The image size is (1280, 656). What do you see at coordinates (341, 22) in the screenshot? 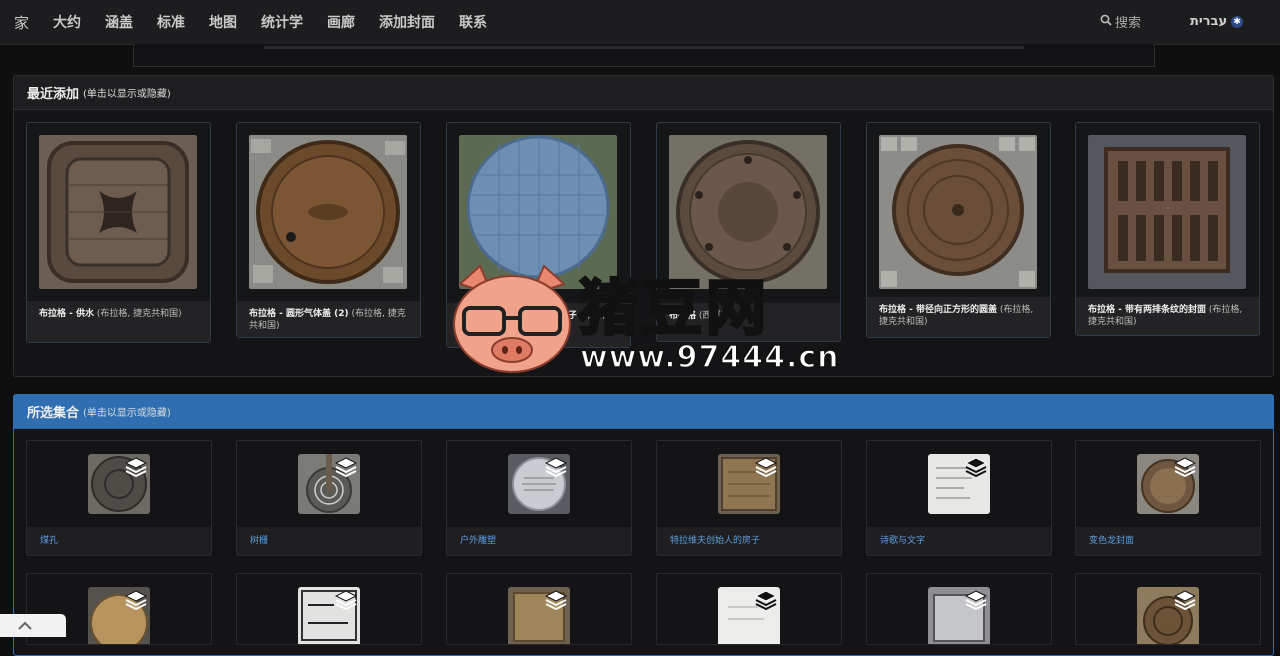
I see `nav-gallery: 画廊` at bounding box center [341, 22].